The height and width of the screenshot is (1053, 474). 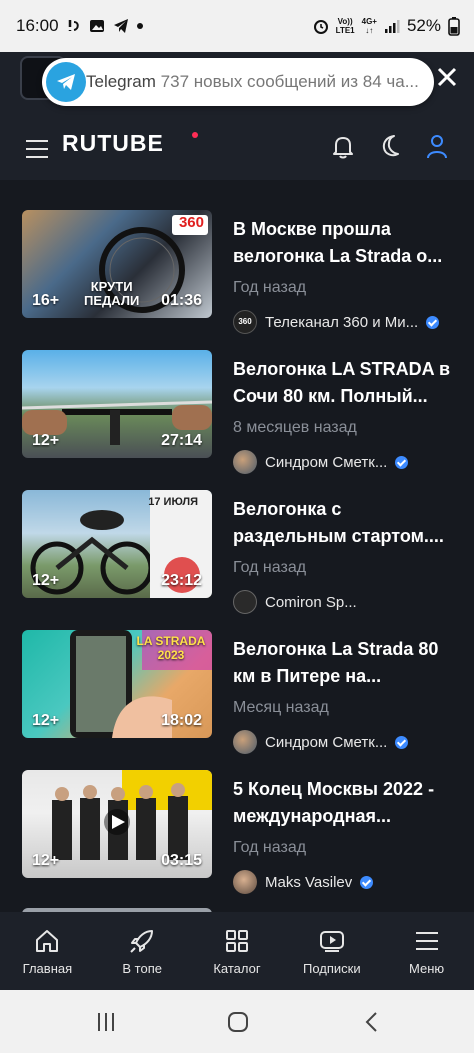 I want to click on theme-moon-icon, so click(x=390, y=146).